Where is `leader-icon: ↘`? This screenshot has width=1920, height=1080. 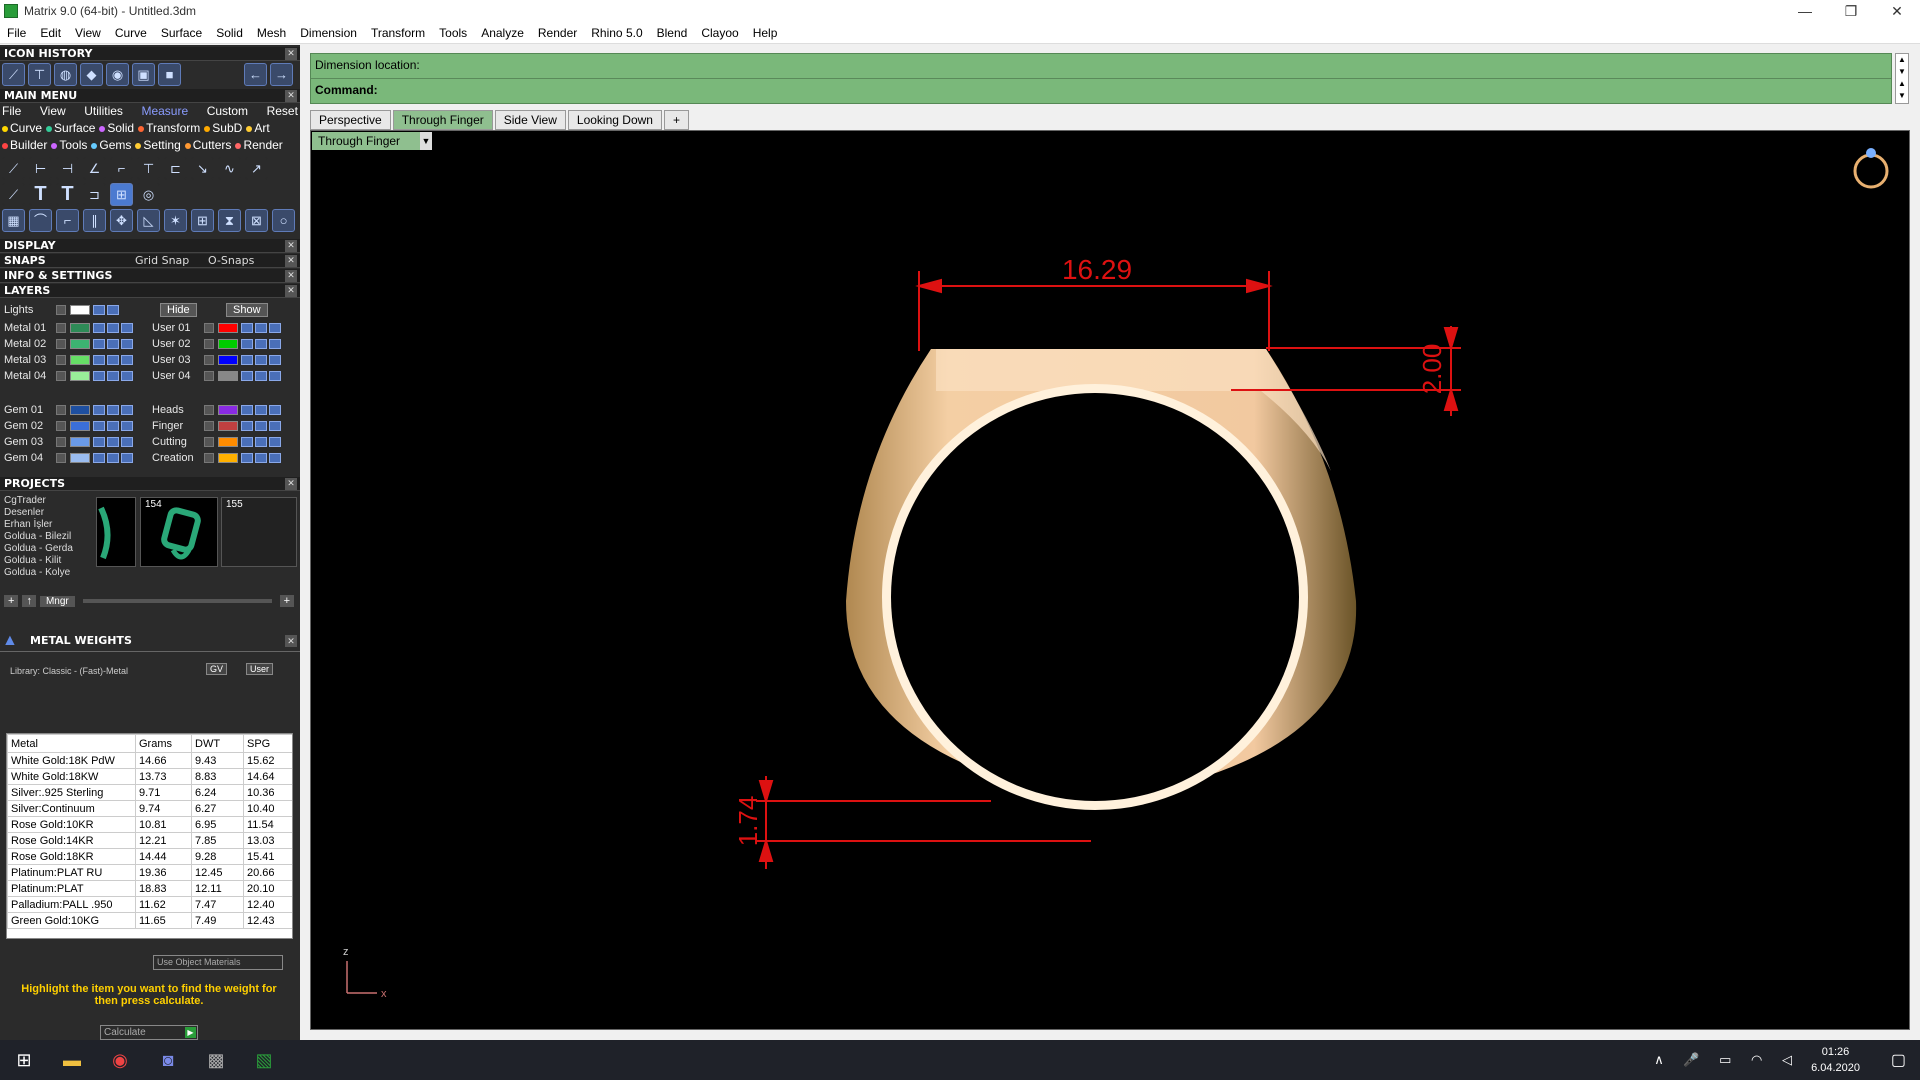 leader-icon: ↘ is located at coordinates (202, 168).